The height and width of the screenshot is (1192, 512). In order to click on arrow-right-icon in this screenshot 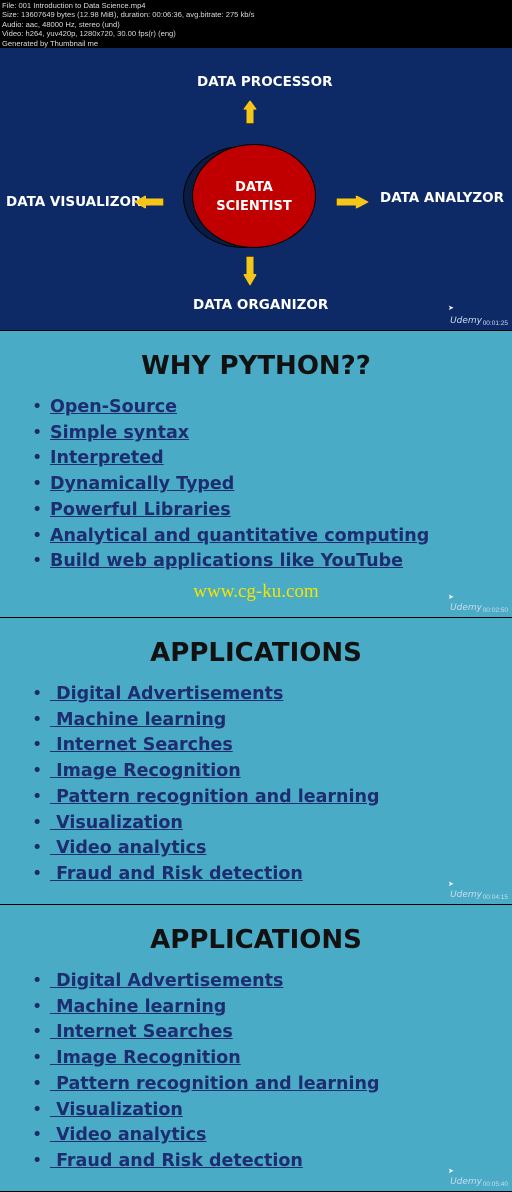, I will do `click(352, 202)`.